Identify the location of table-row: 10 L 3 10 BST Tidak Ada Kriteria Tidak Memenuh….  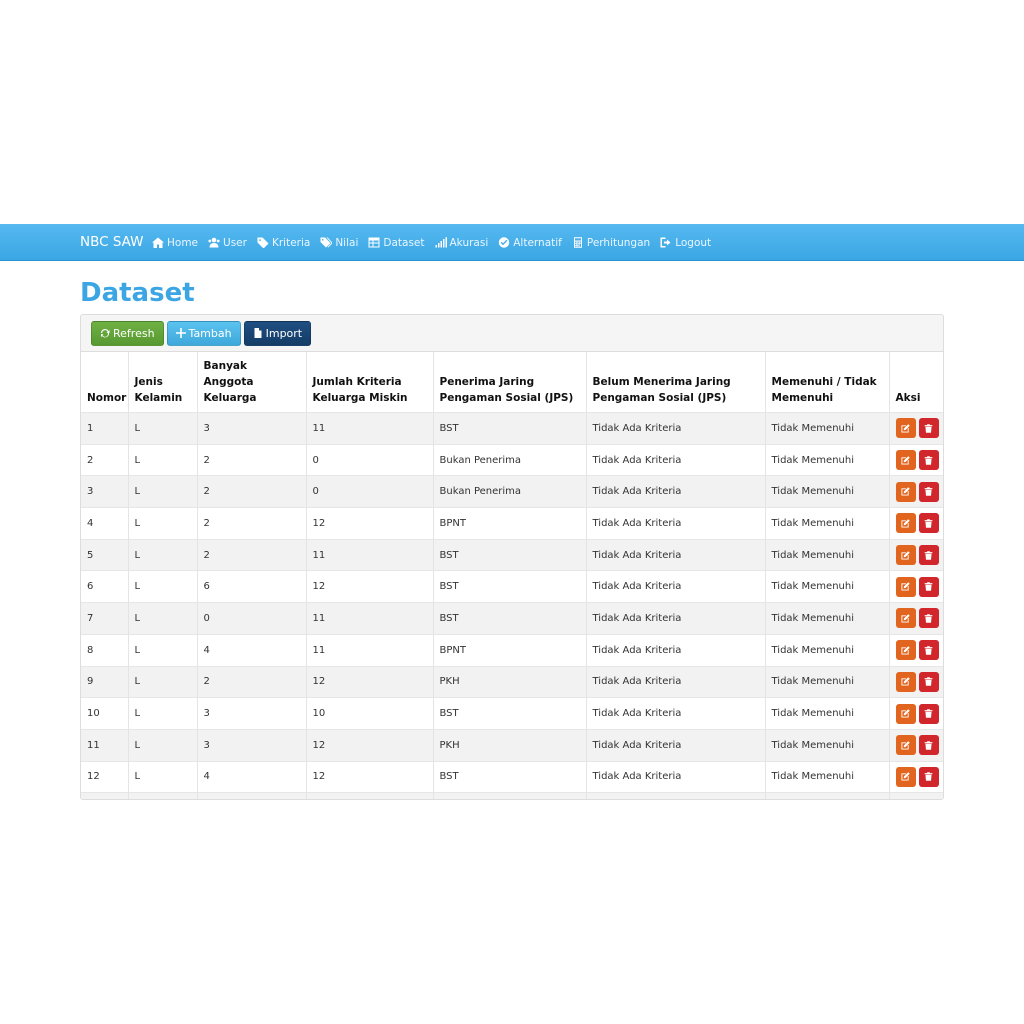
(512, 713).